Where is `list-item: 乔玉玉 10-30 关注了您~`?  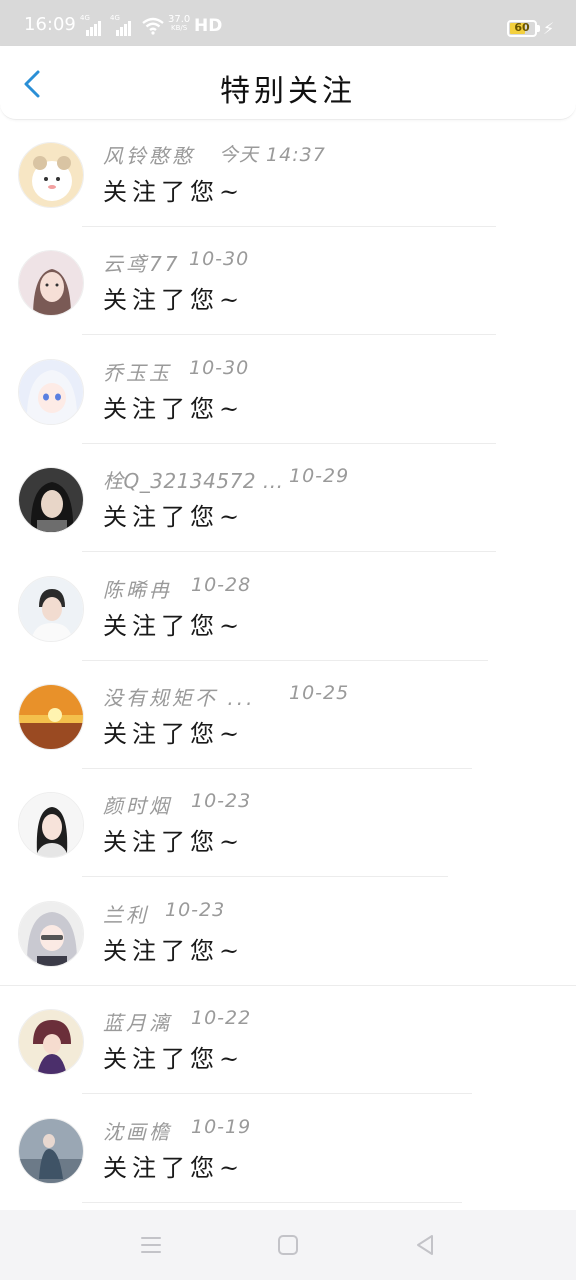
list-item: 乔玉玉 10-30 关注了您~ is located at coordinates (288, 397).